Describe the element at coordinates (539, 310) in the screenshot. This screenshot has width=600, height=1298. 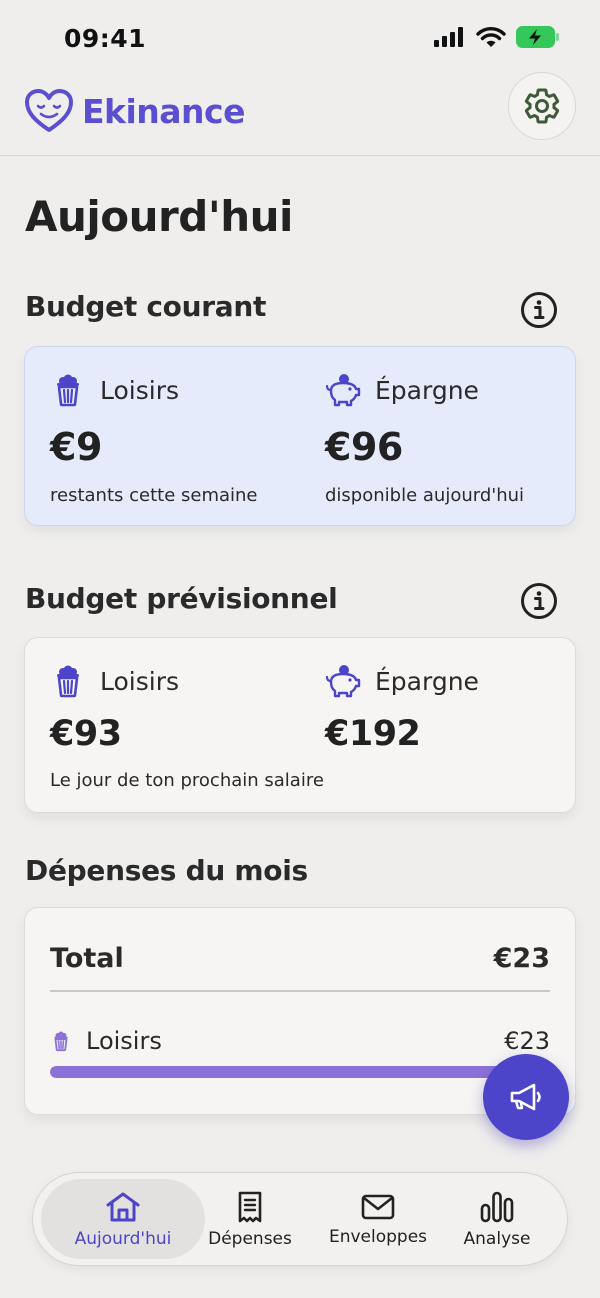
I see `current-budget-info-icon` at that location.